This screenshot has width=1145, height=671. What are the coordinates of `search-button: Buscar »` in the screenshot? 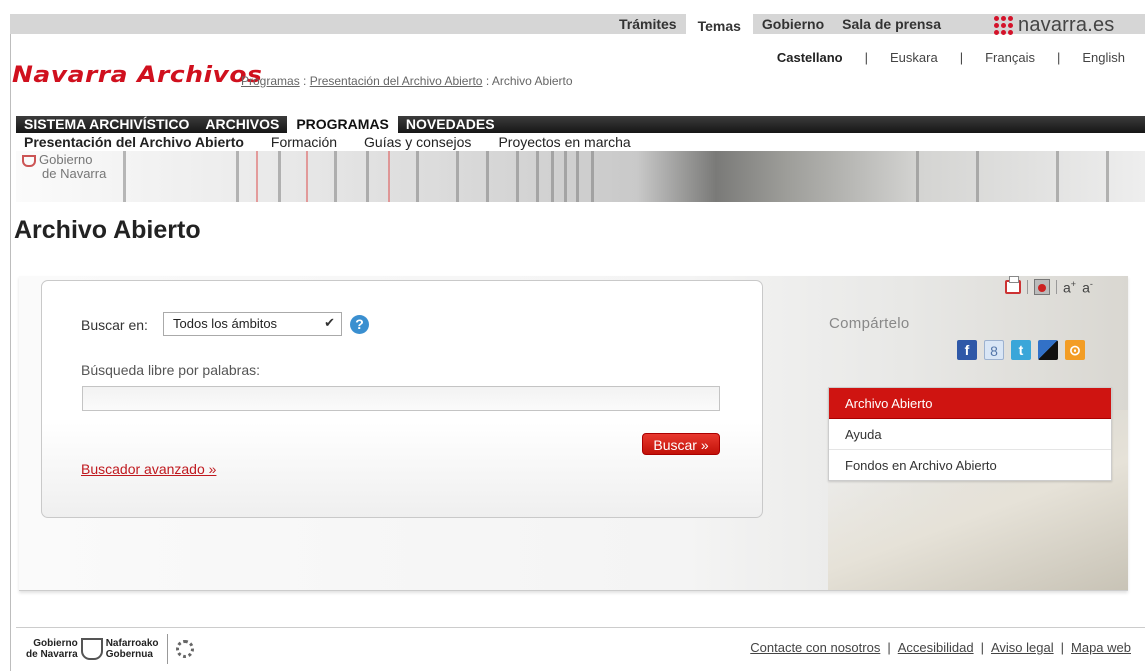 It's located at (681, 444).